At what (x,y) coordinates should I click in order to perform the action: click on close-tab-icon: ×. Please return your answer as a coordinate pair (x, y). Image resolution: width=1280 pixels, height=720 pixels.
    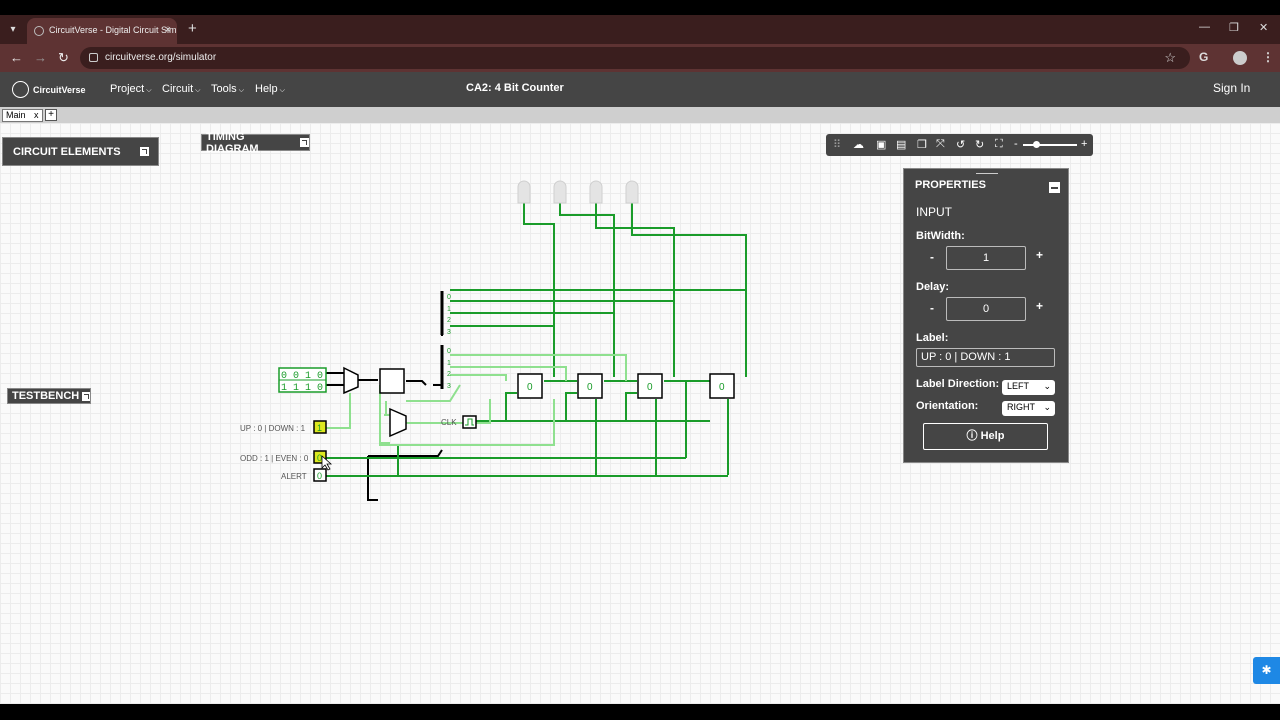
    Looking at the image, I should click on (168, 30).